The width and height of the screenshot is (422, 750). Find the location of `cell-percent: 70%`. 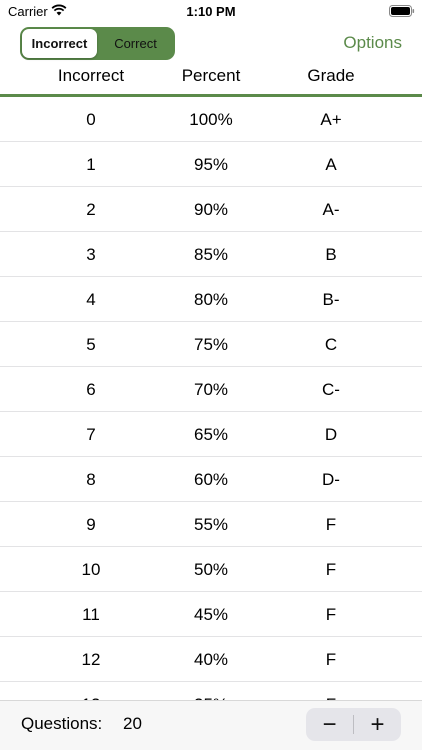

cell-percent: 70% is located at coordinates (211, 389).